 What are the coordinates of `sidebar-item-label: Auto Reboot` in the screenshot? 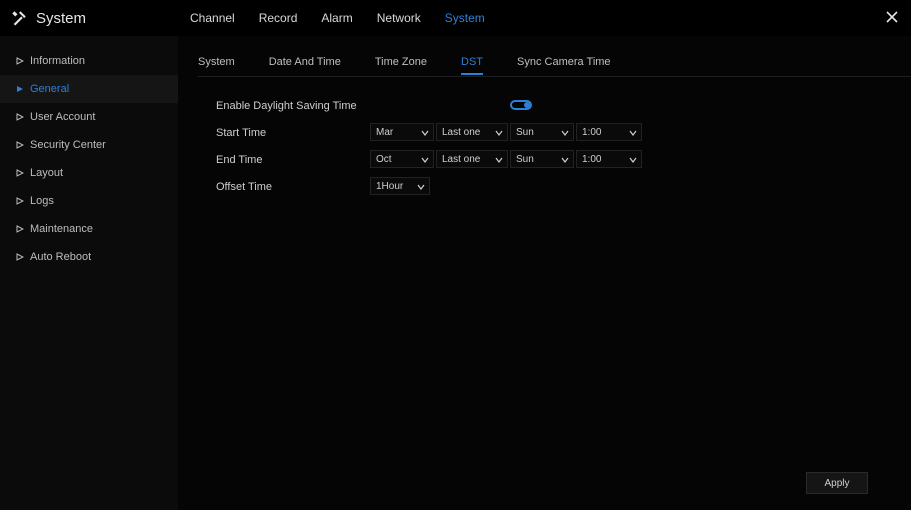 It's located at (61, 257).